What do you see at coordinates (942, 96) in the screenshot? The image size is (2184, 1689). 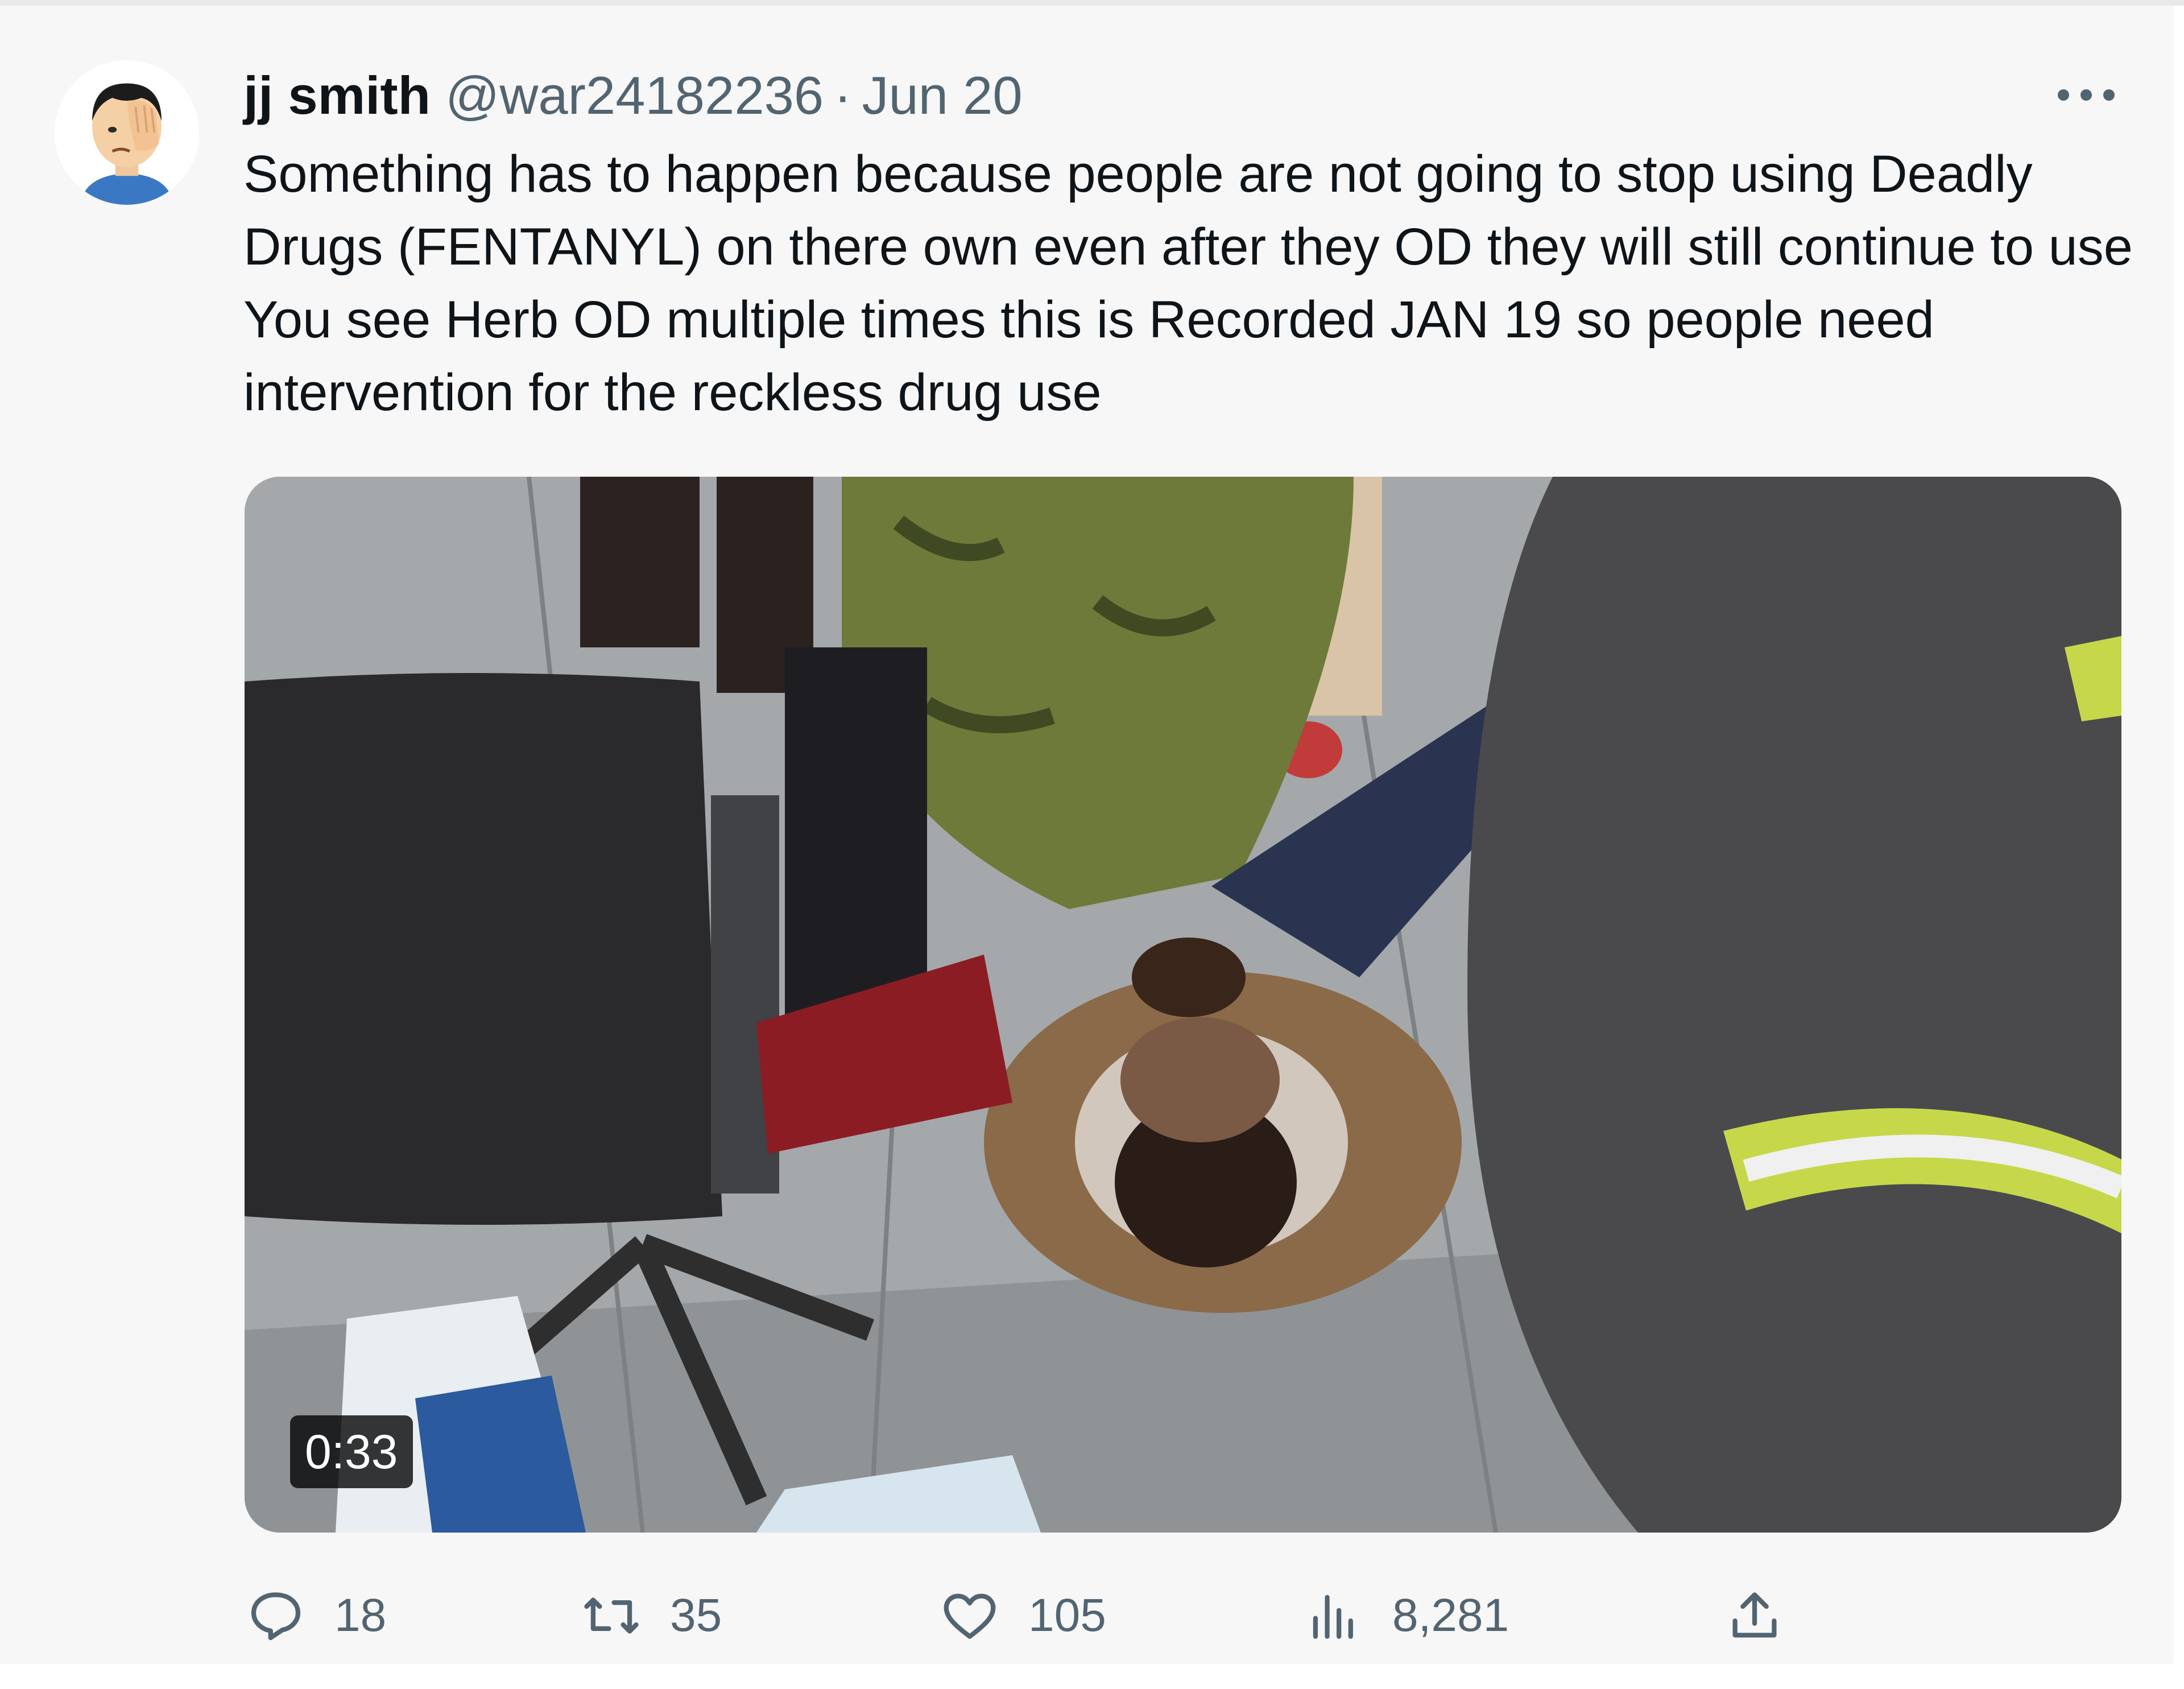 I see `tweet-date: Jun 20` at bounding box center [942, 96].